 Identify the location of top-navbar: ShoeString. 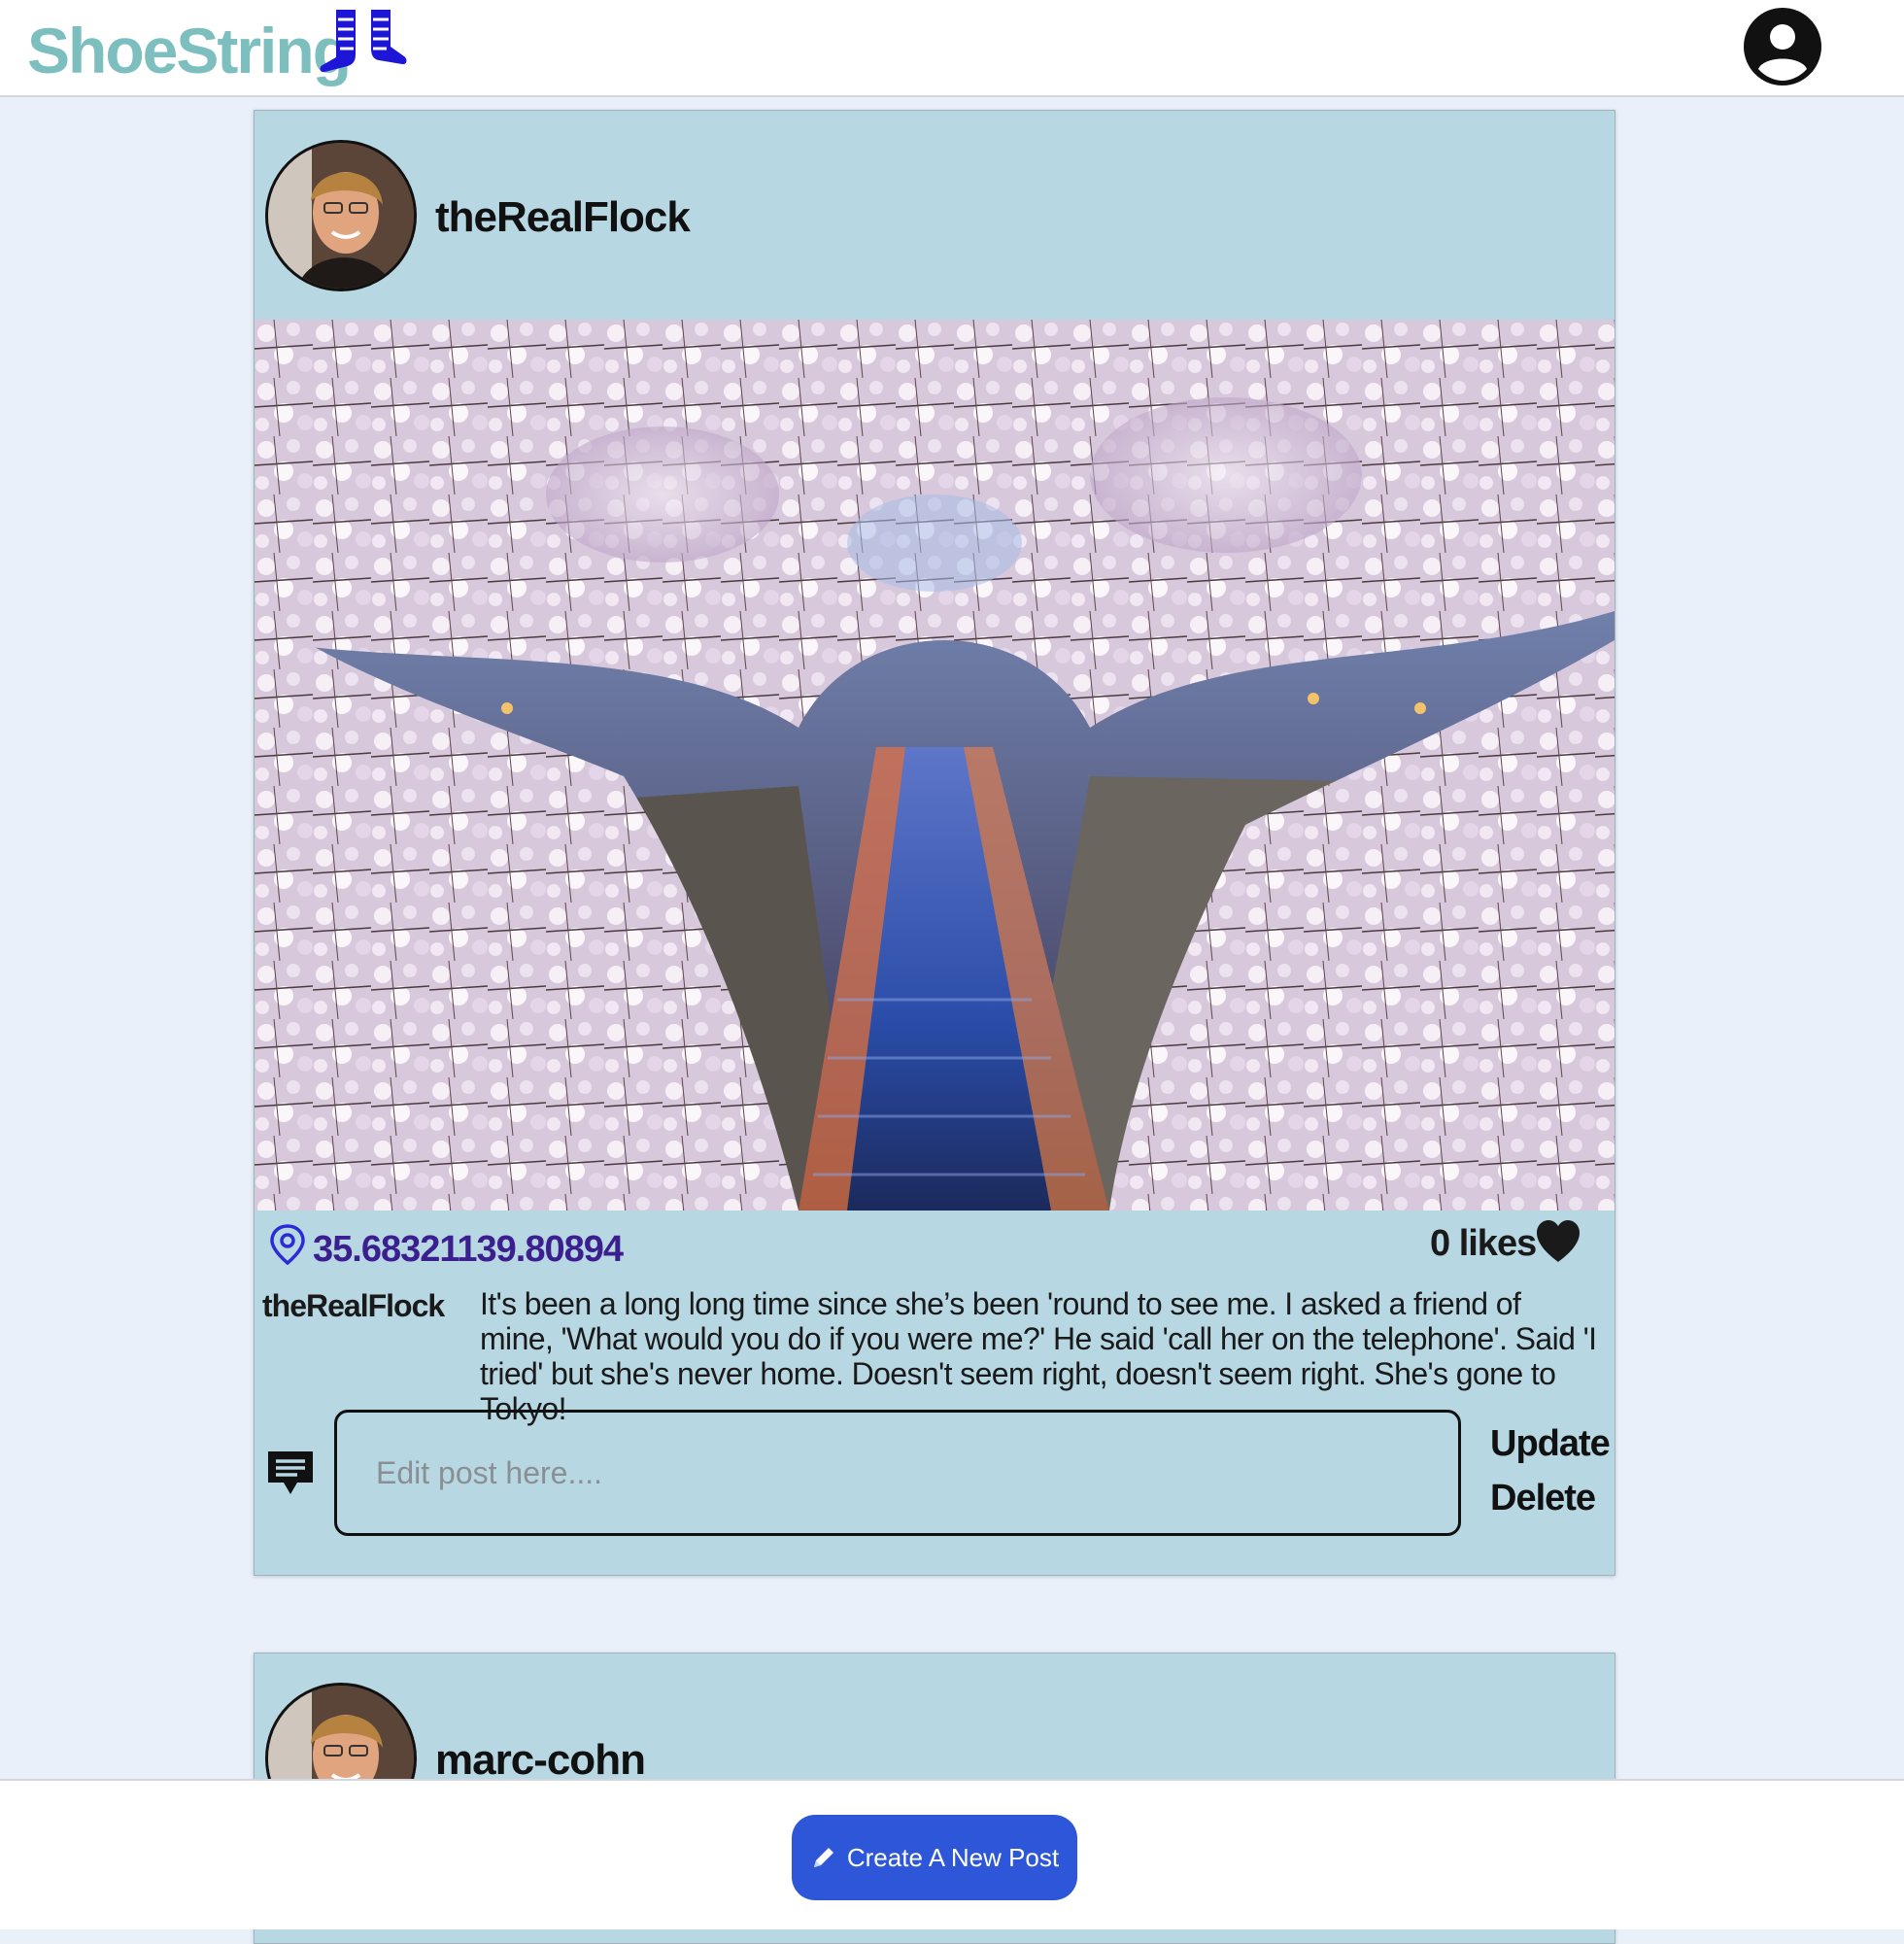
(952, 48).